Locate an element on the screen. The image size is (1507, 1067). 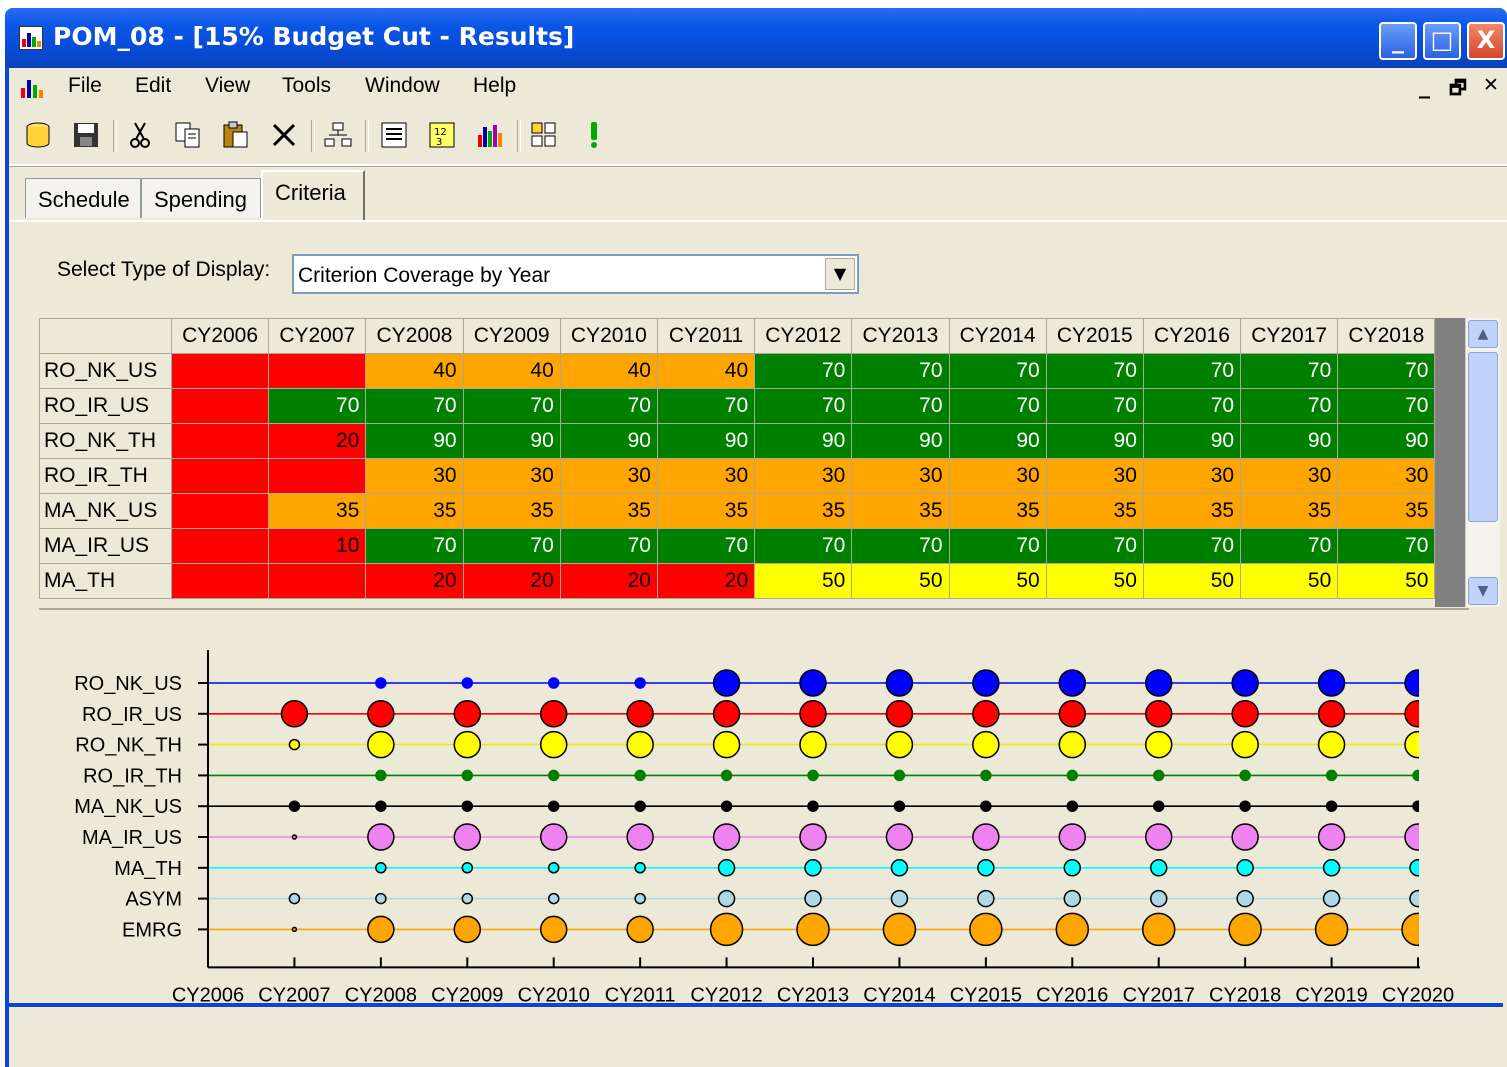
table-row: RO_IR_TH 30 30 30 30 30 30 30 30 30 30 30 is located at coordinates (737, 476).